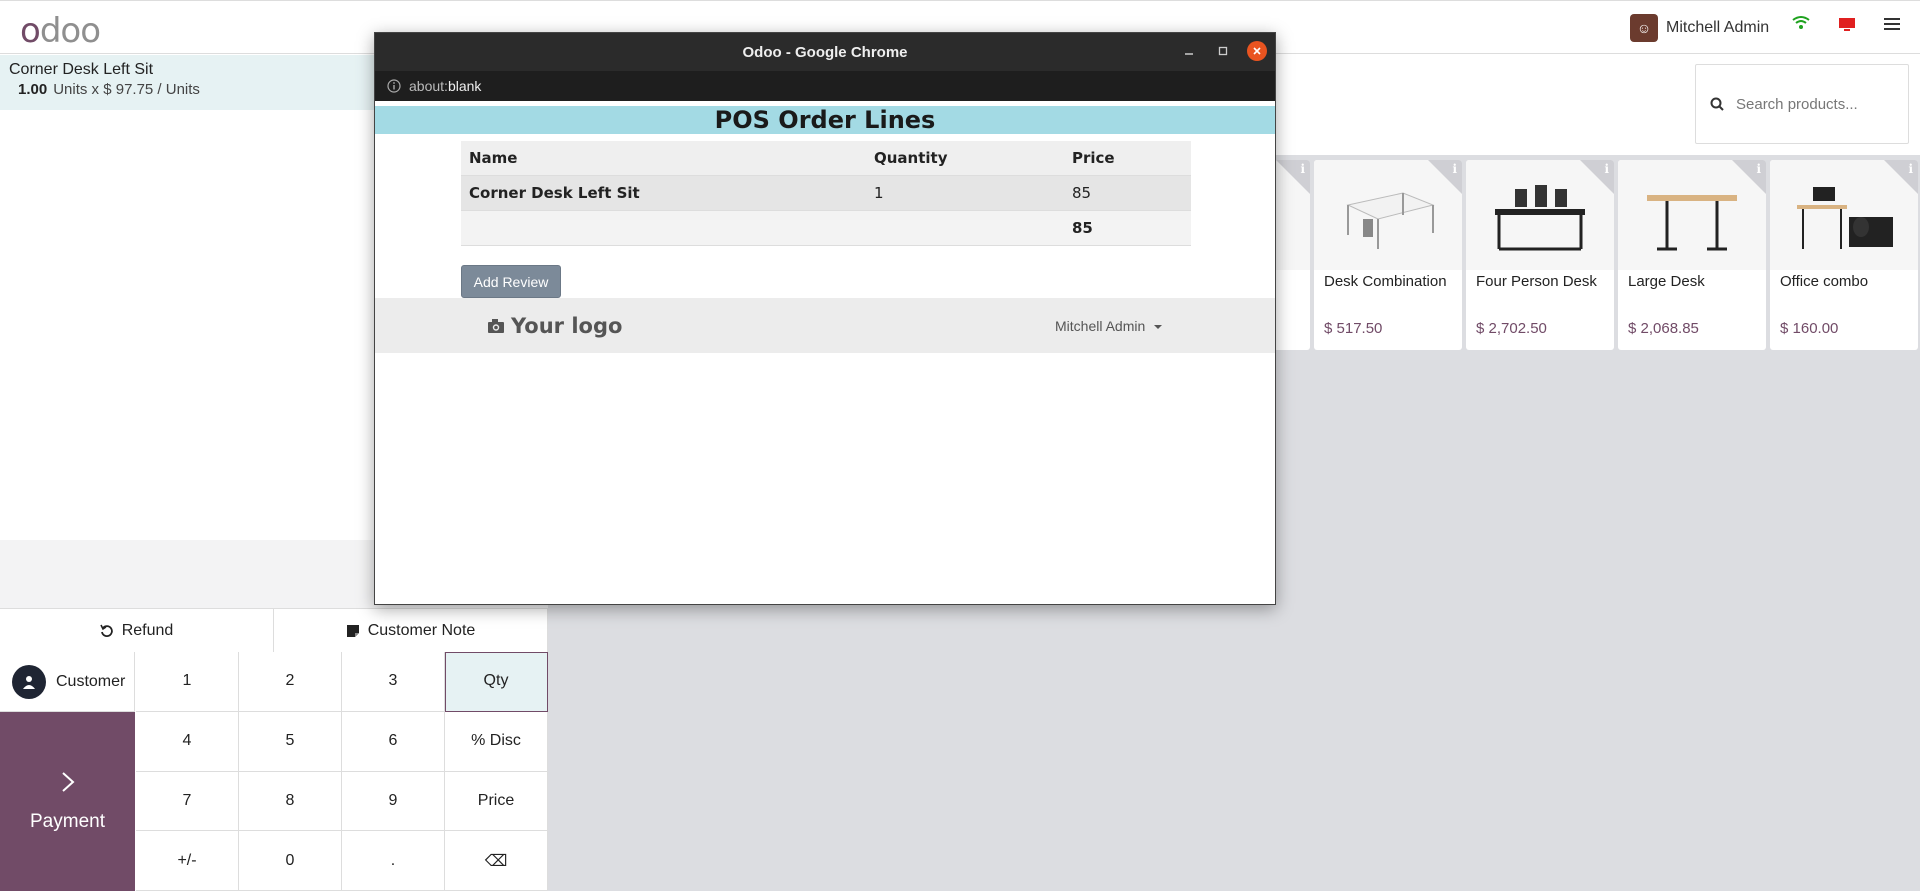 This screenshot has width=1920, height=891. What do you see at coordinates (1847, 27) in the screenshot?
I see `monitor-icon` at bounding box center [1847, 27].